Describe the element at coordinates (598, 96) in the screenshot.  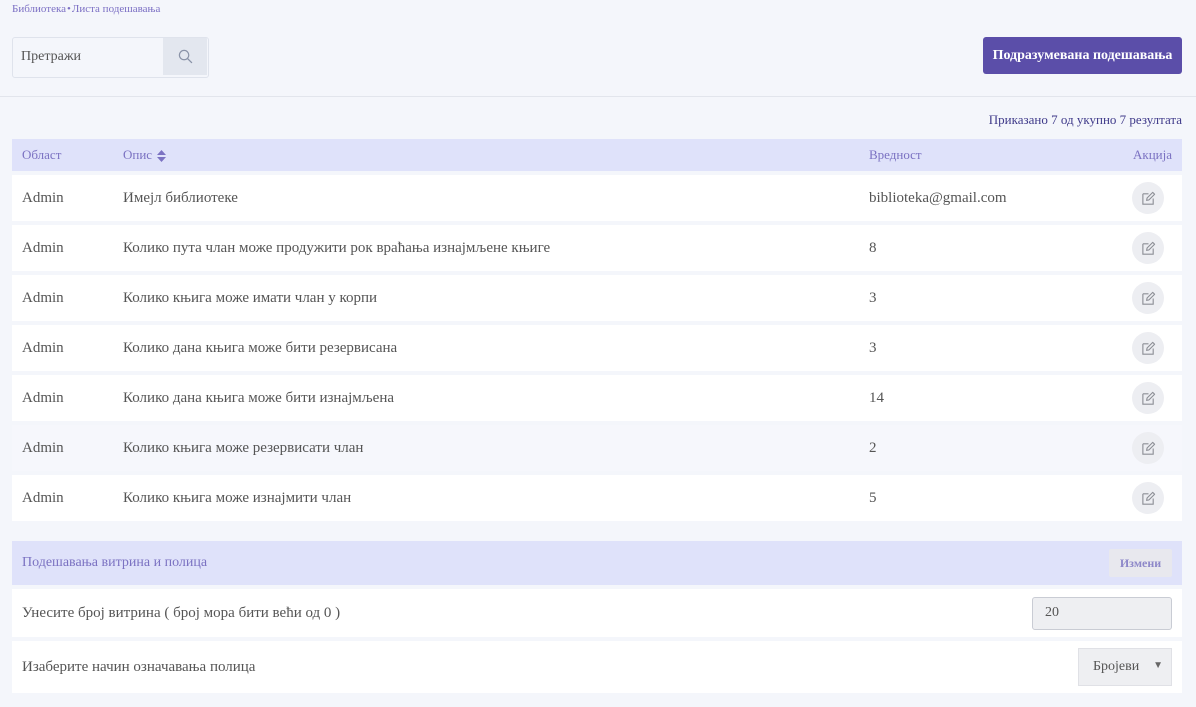
I see `header-divider` at that location.